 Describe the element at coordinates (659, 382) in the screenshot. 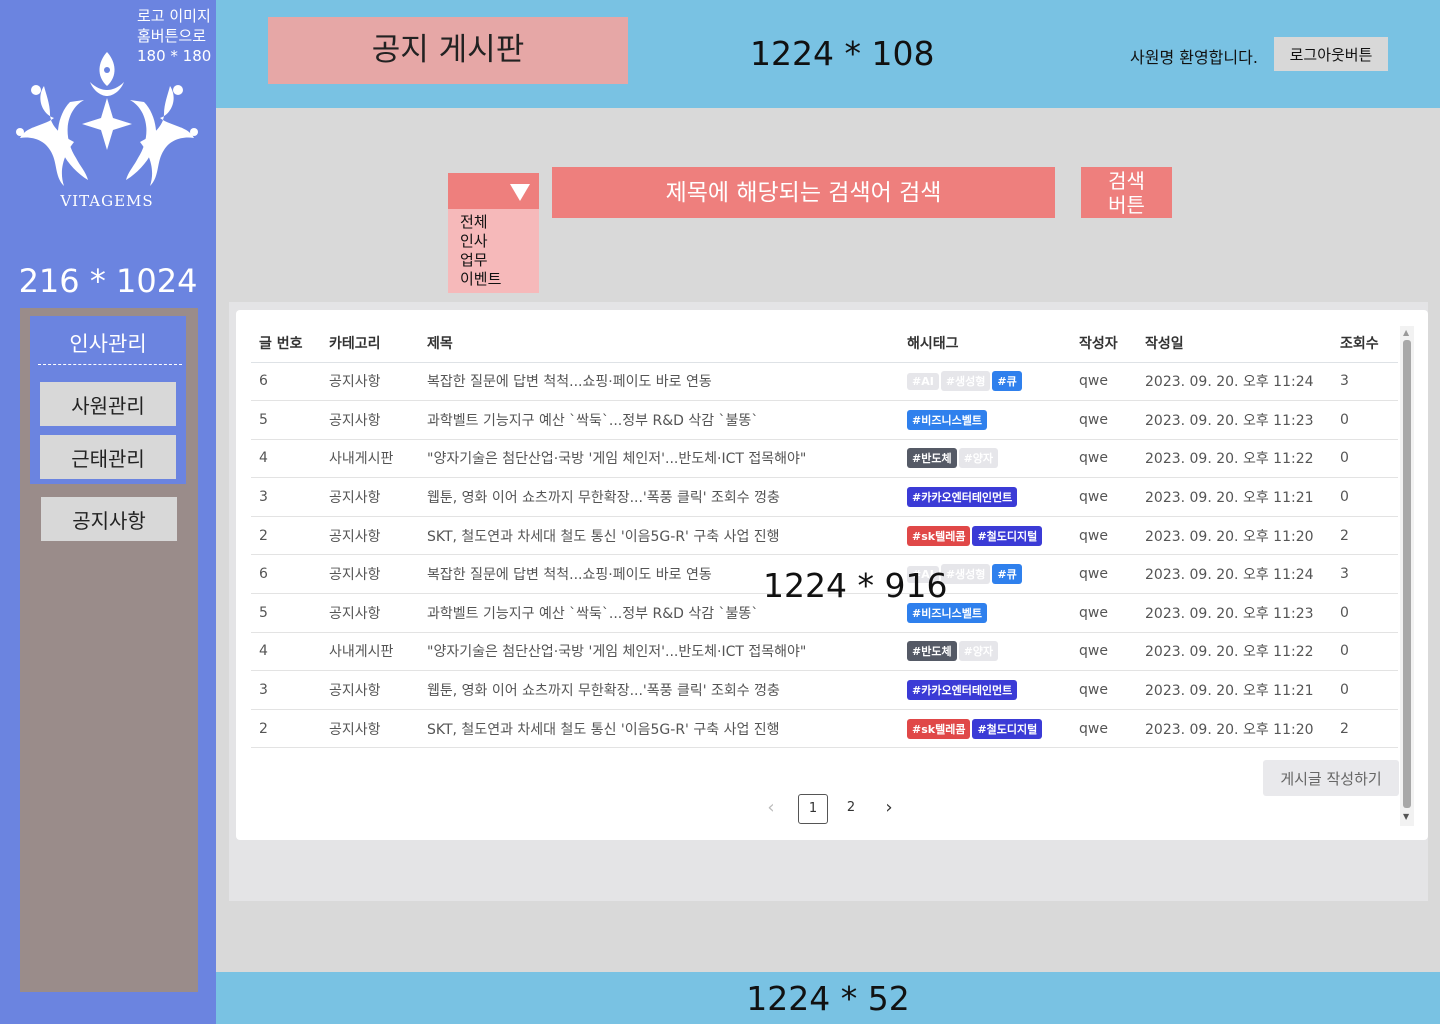

I see `cell-title: 복잡한 질문에 답변 척척...쇼핑·페이도 바로 연동` at that location.